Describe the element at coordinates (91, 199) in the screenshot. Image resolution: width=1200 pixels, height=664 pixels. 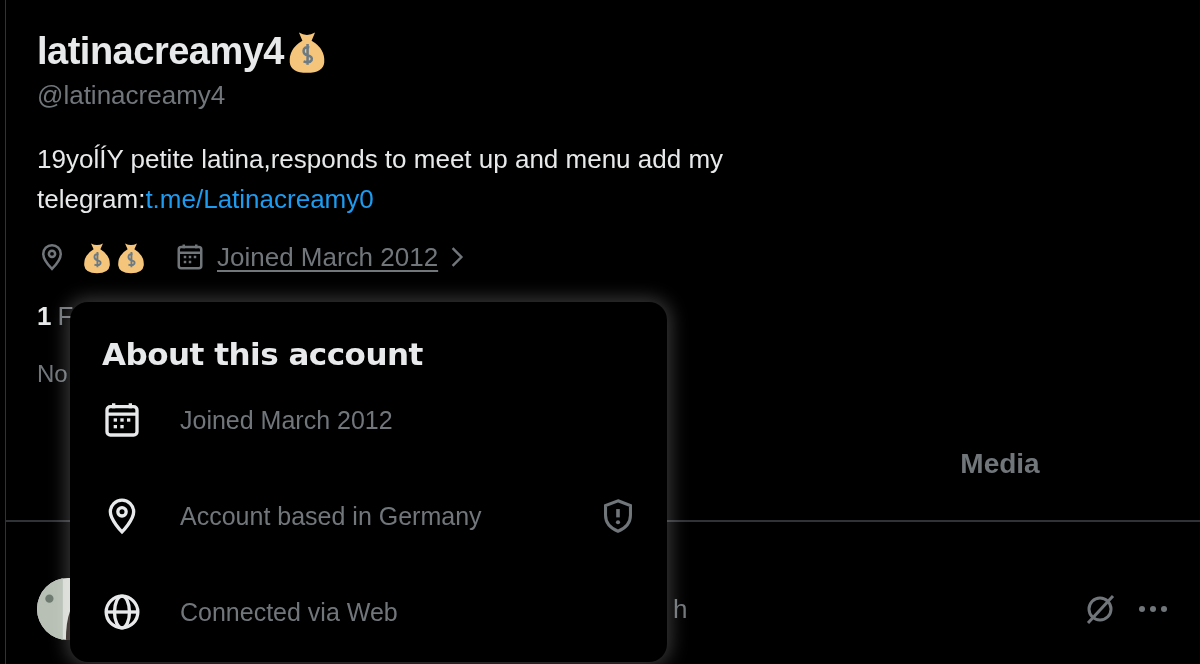
I see `bio-text: telegram:` at that location.